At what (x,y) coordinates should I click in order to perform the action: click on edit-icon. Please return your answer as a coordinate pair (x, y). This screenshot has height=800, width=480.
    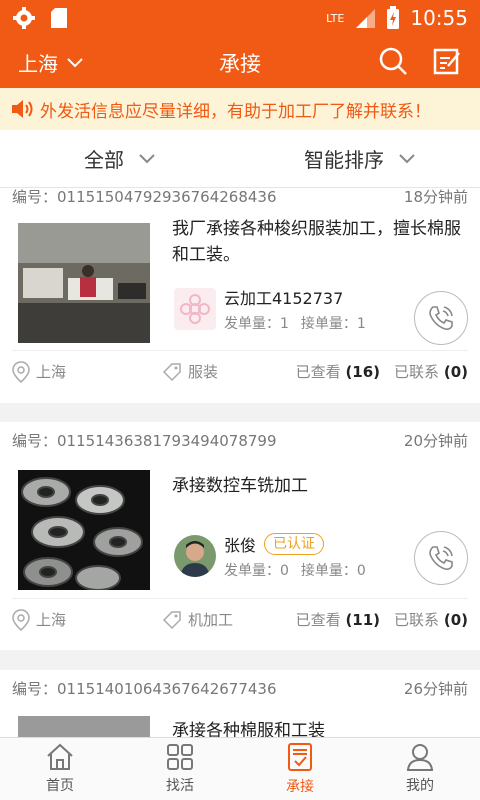
    Looking at the image, I should click on (447, 61).